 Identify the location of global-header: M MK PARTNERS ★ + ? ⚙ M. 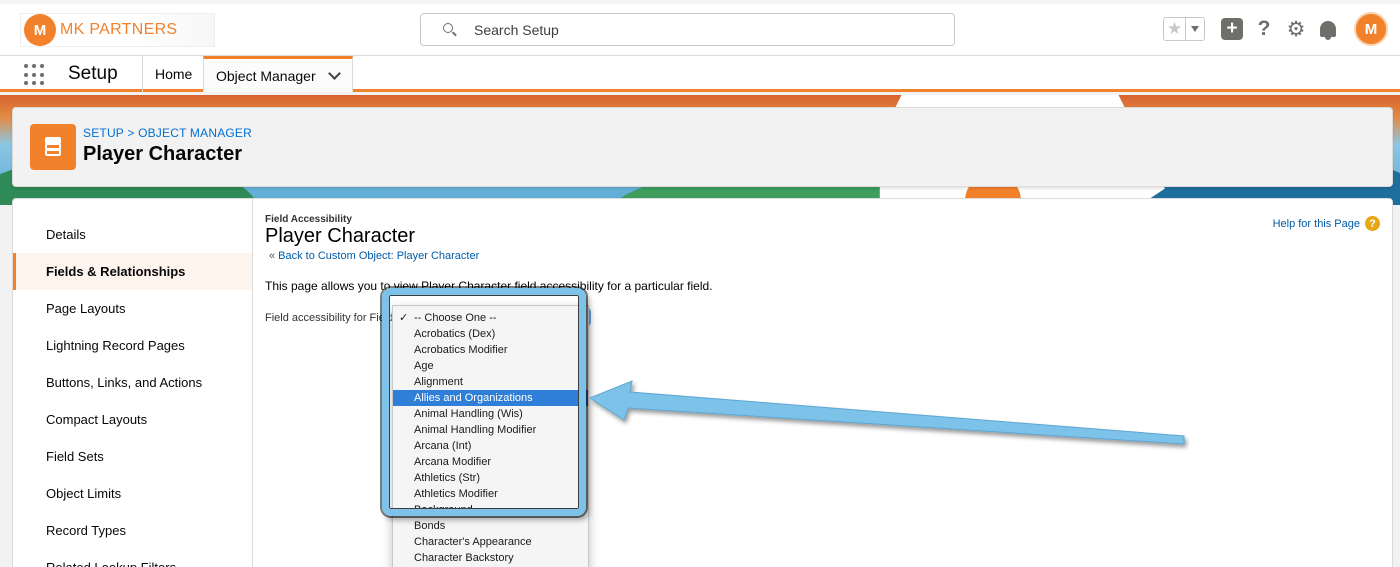
(700, 28).